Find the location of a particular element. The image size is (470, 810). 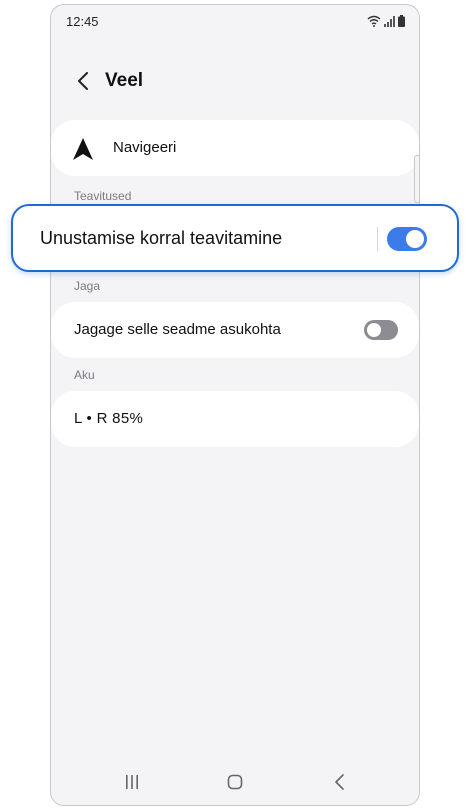

forget-alert-toggle is located at coordinates (407, 239).